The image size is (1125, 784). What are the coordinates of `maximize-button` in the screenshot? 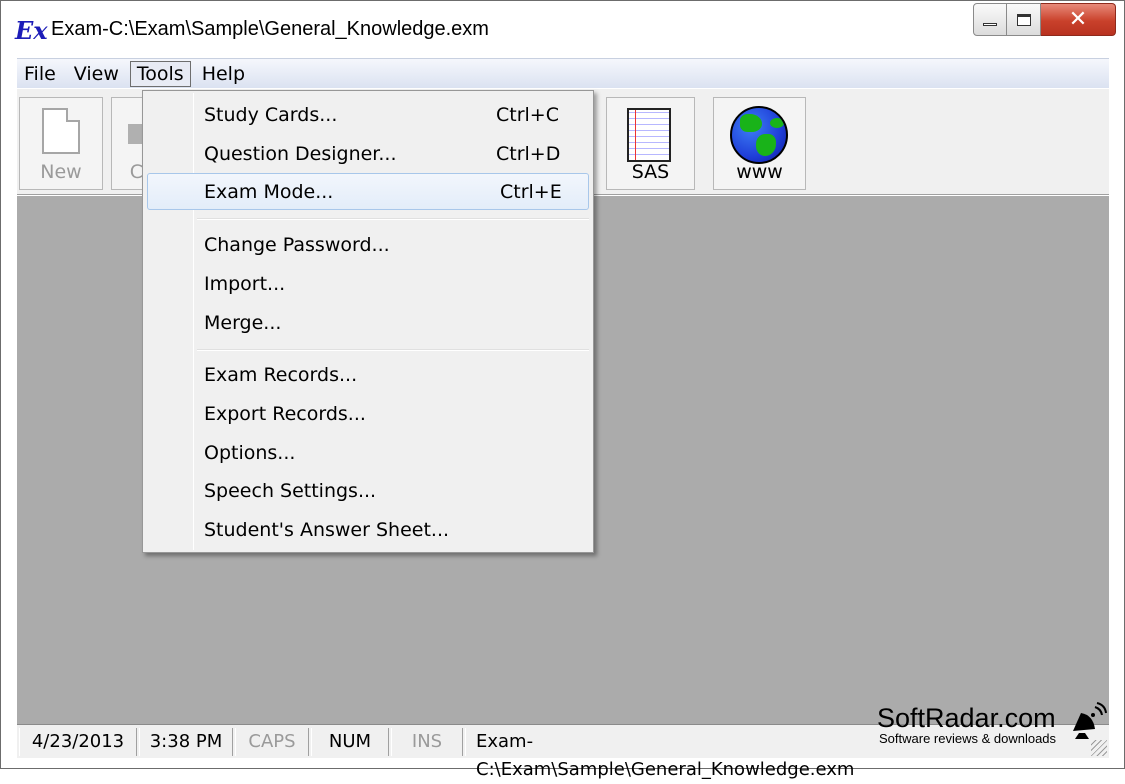 It's located at (1024, 19).